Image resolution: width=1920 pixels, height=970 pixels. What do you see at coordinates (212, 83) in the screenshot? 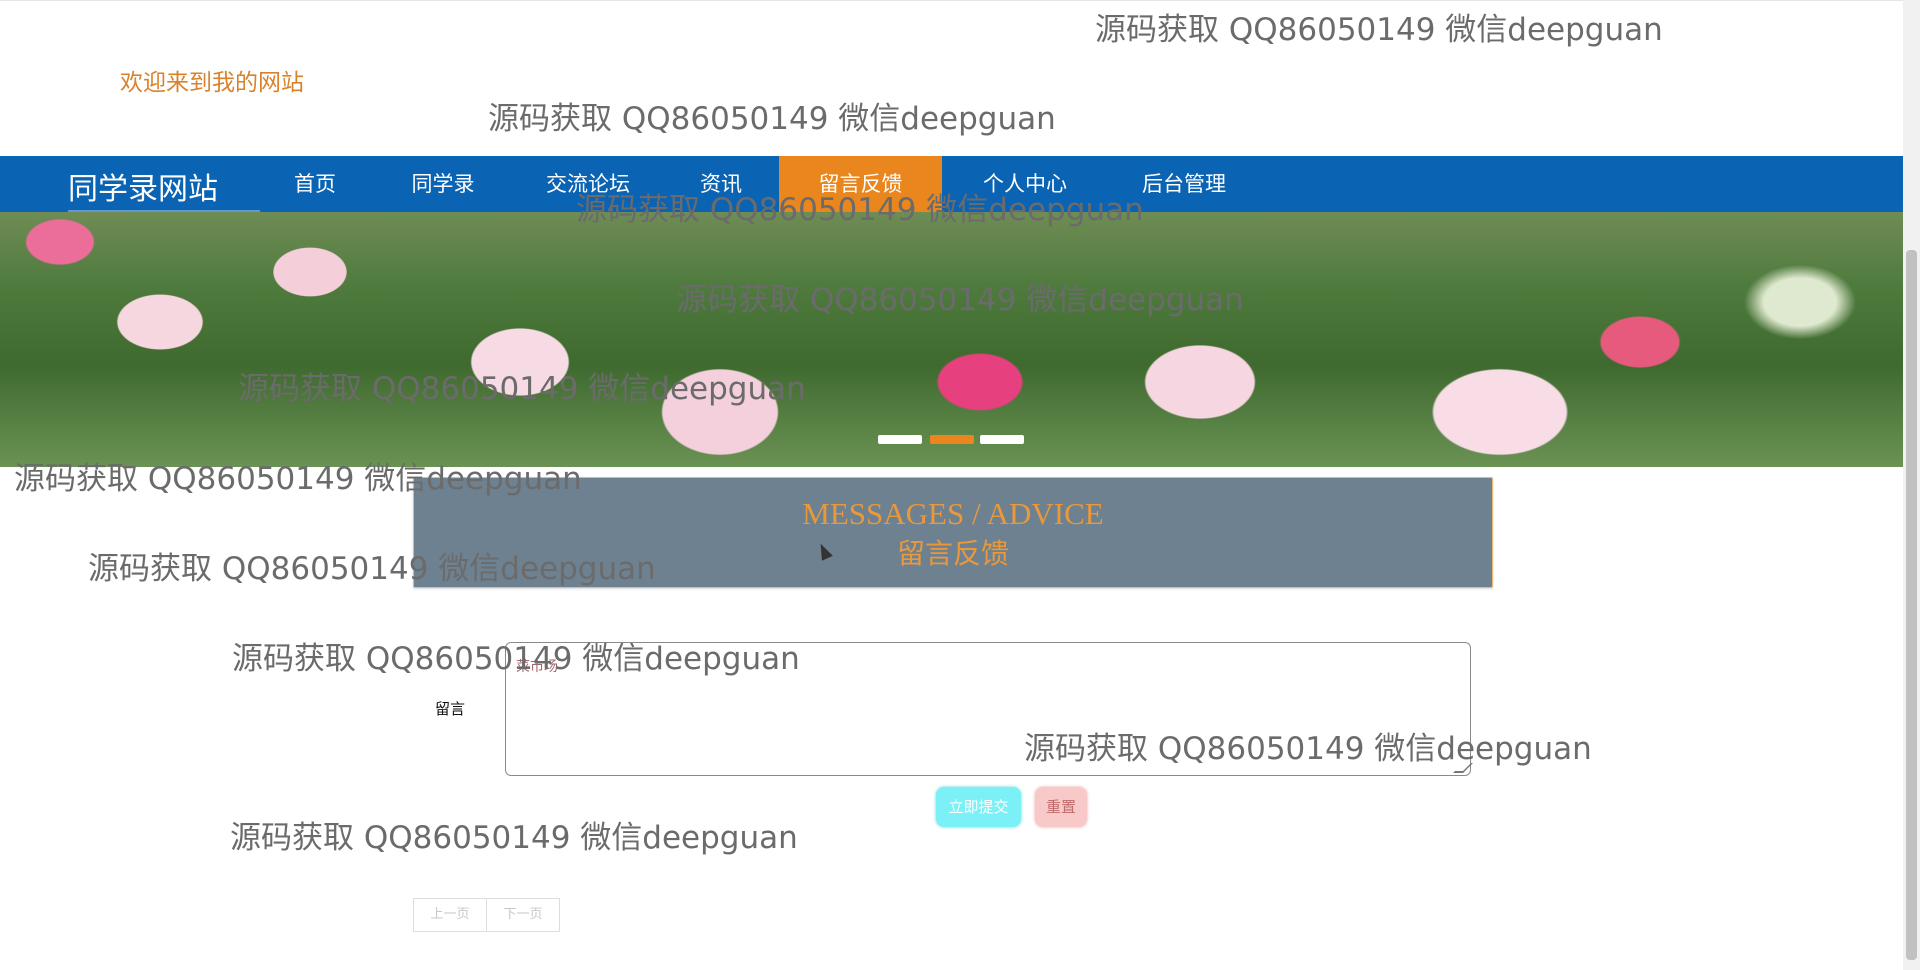
I see `welcome-text: 欢迎来到我的网站` at bounding box center [212, 83].